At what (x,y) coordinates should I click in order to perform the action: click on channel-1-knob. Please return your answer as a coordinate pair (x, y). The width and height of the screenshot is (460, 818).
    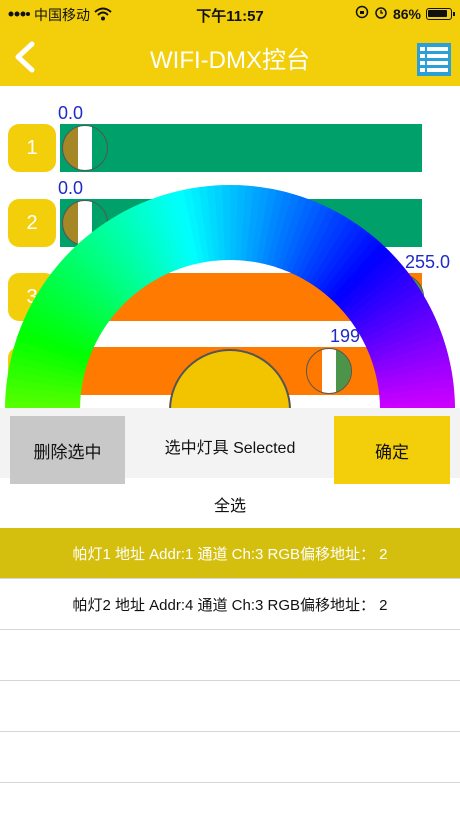
    Looking at the image, I should click on (85, 148).